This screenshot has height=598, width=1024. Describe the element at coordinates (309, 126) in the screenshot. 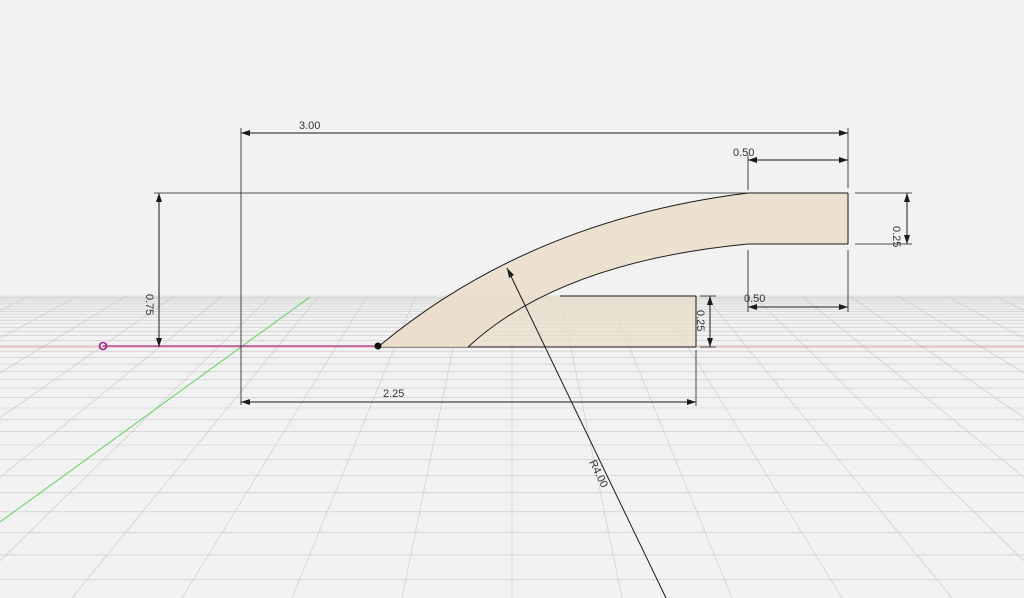

I see `dimension-label-overall-length: 3.00` at that location.